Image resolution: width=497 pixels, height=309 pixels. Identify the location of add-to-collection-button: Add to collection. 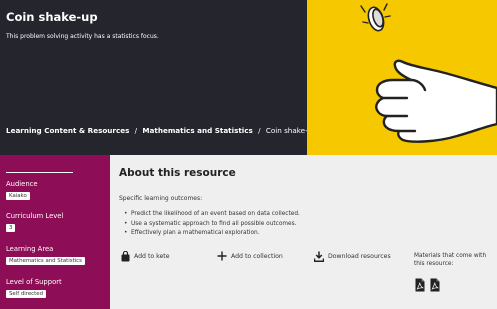
(250, 256).